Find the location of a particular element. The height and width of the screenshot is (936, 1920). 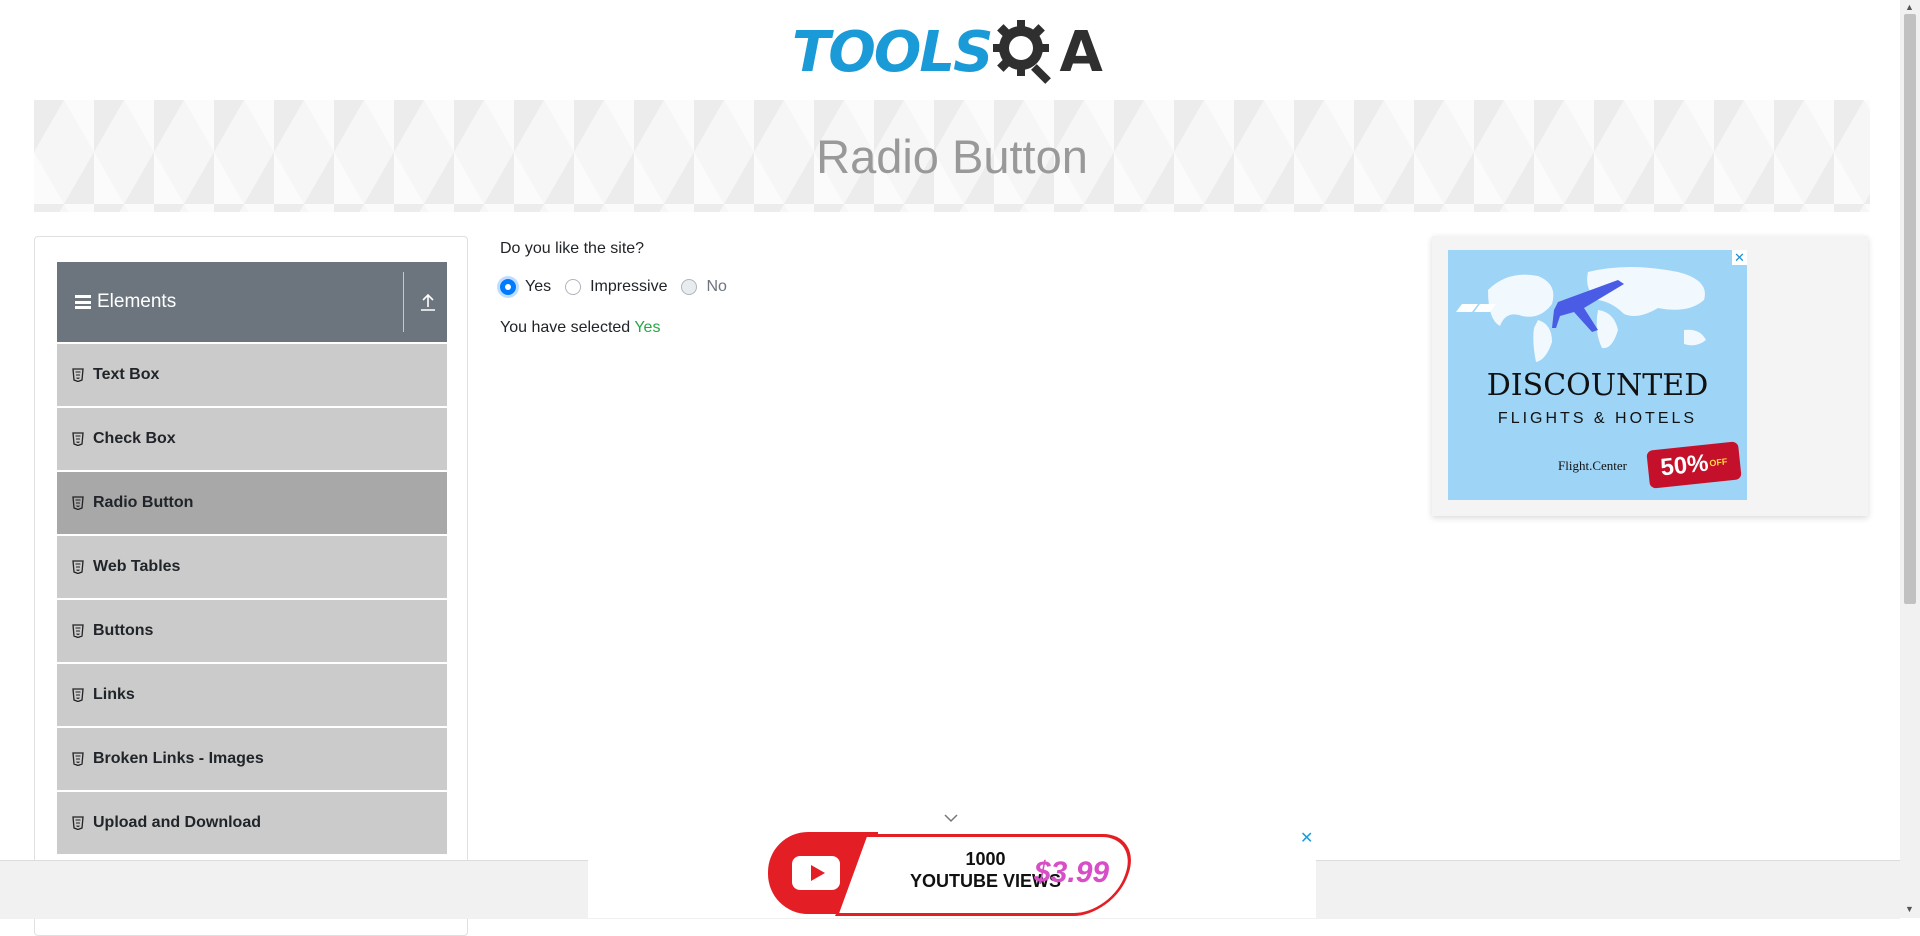

ad-subtitle: FLIGHTS & HOTELS is located at coordinates (1597, 418).